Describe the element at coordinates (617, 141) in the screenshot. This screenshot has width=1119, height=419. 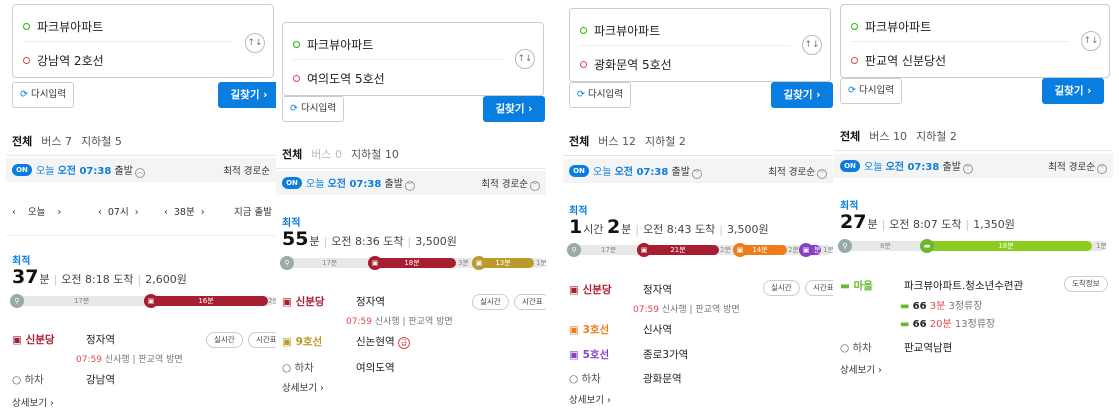
I see `tab-bus: 버스 12` at that location.